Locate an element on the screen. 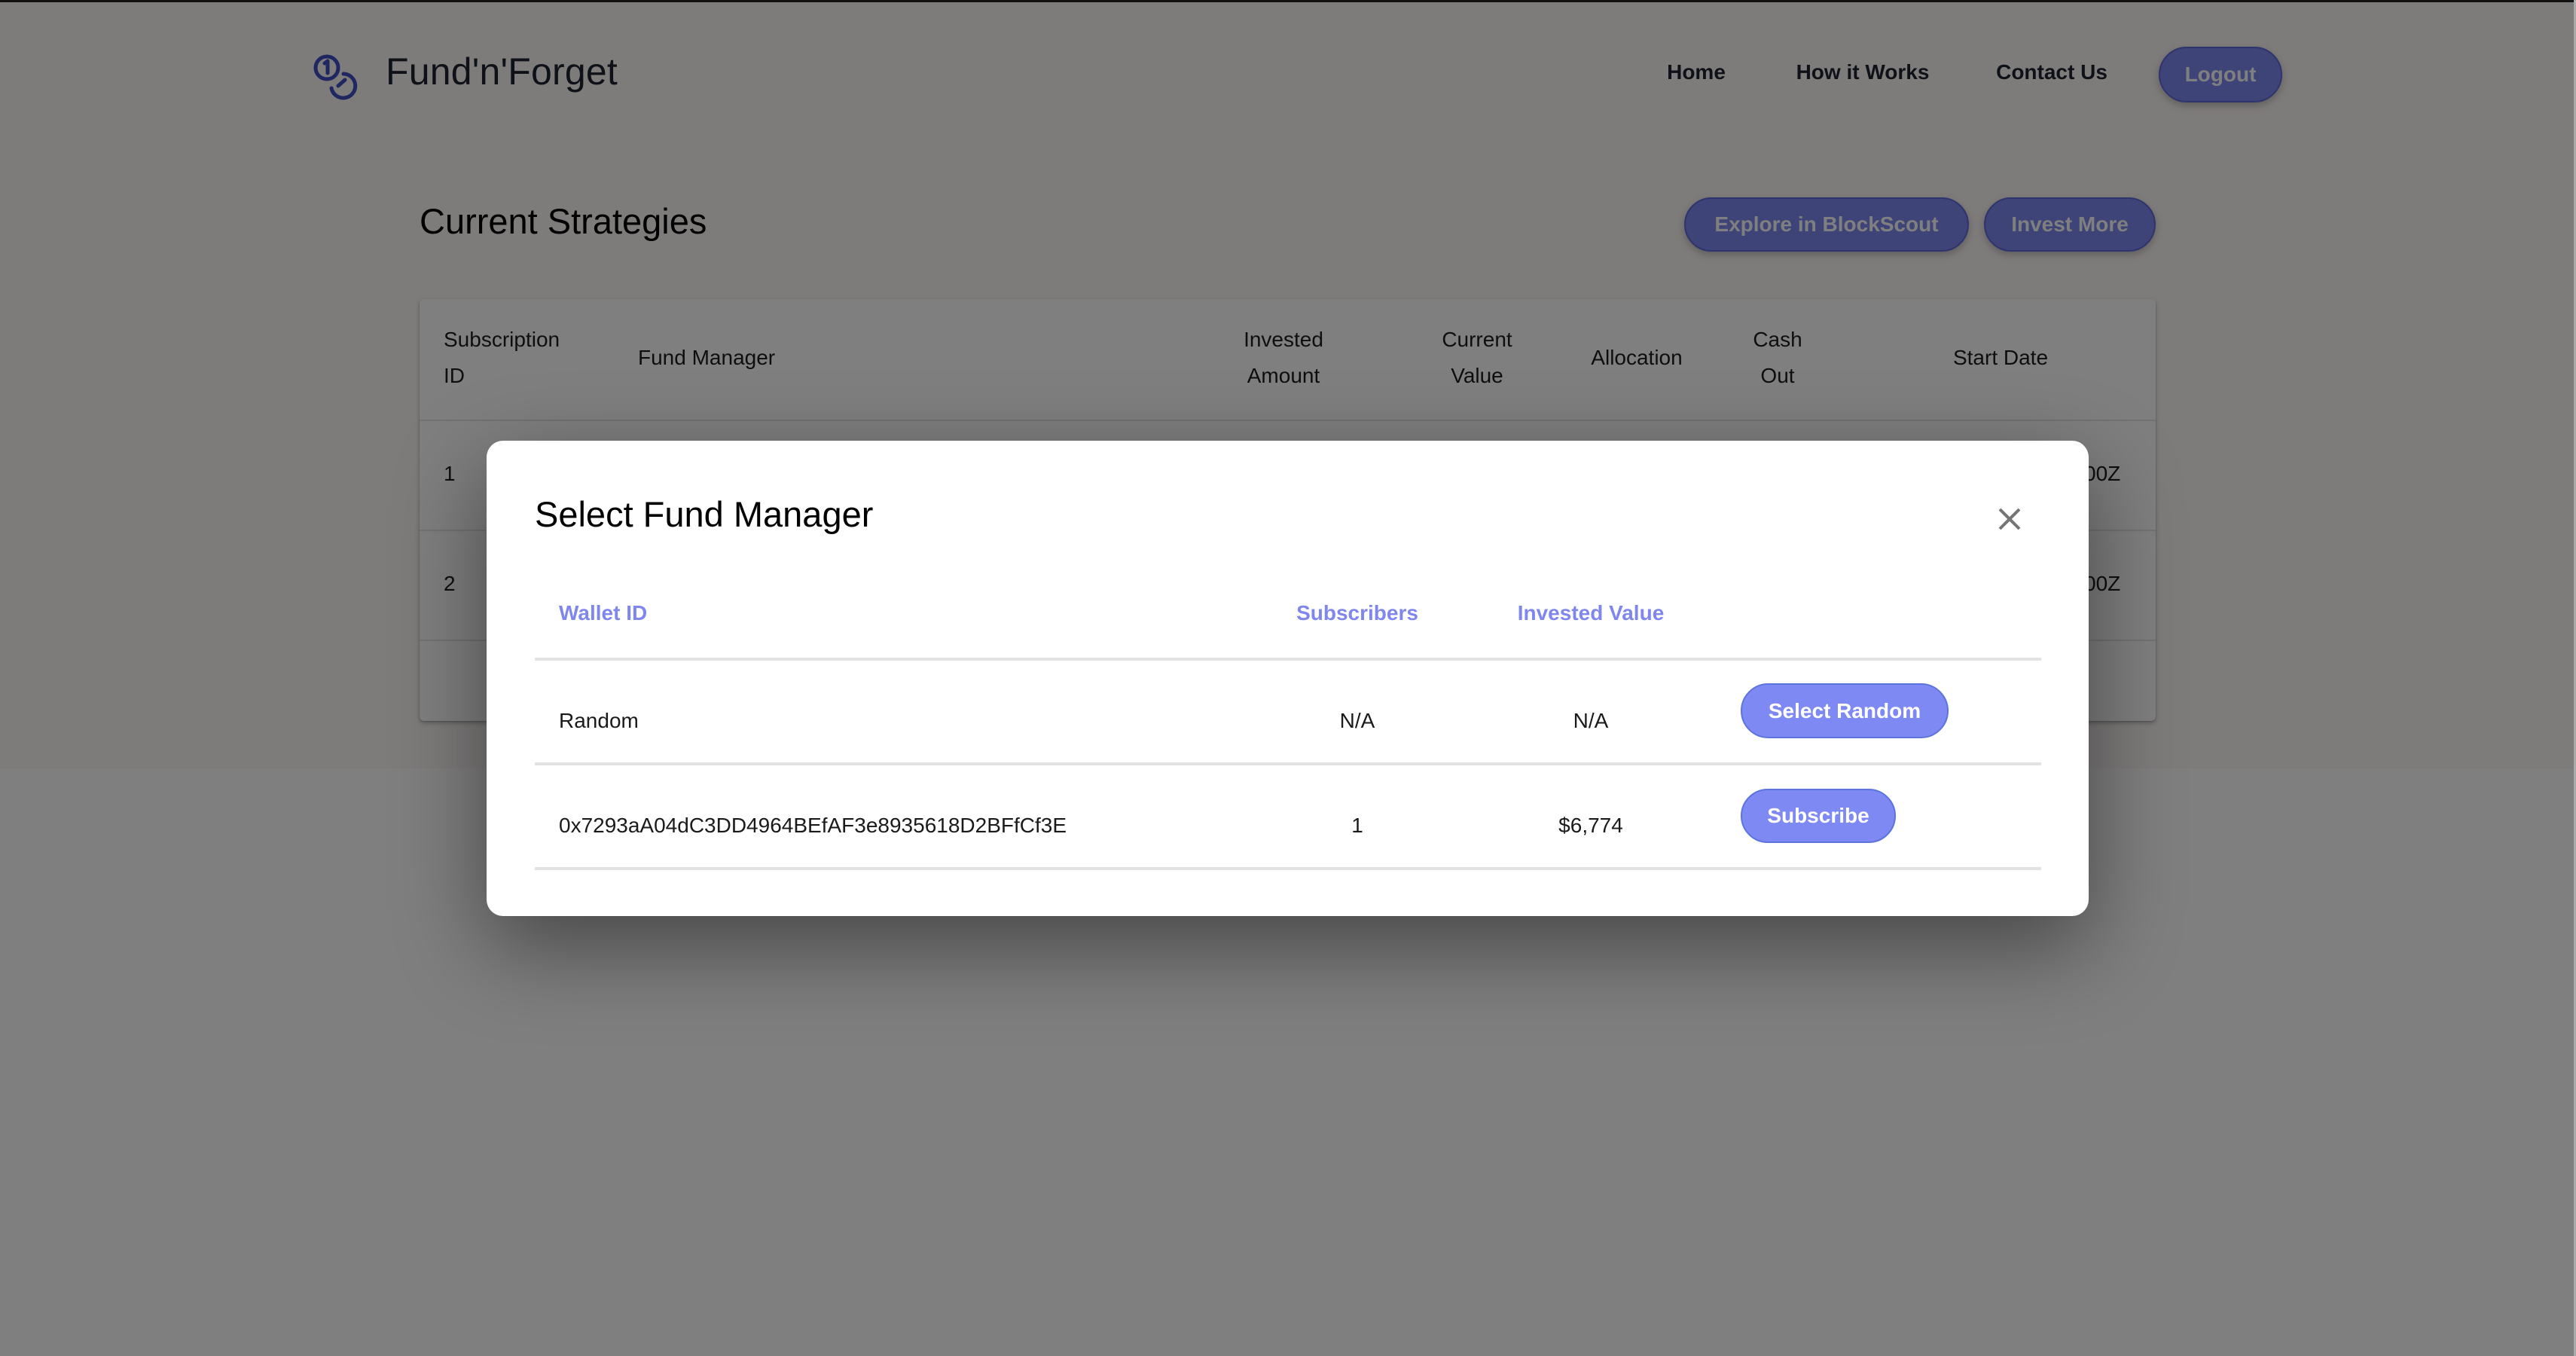 Image resolution: width=2576 pixels, height=1356 pixels. window-frame is located at coordinates (1288, 1).